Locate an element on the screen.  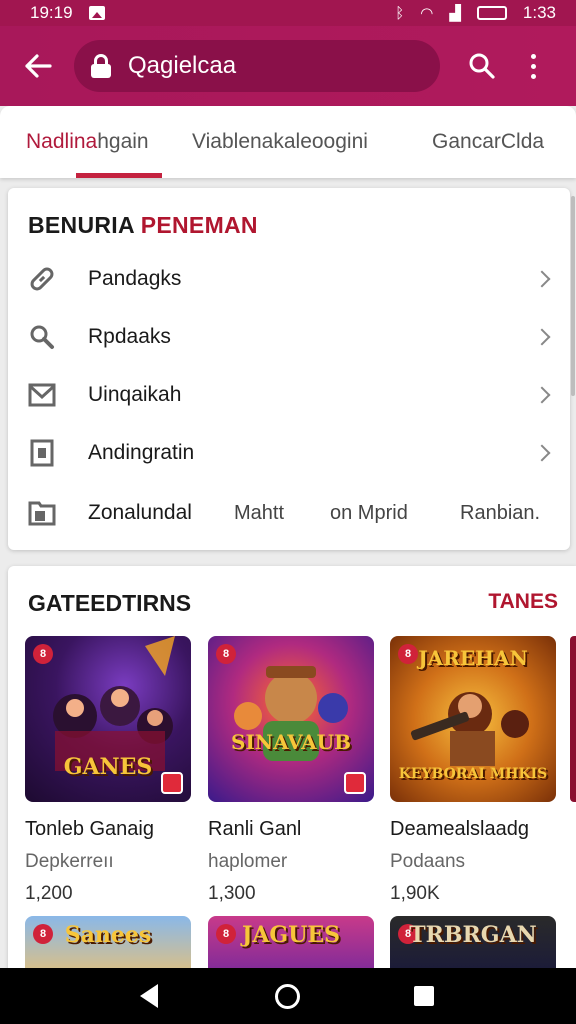
menu-item-label: Rpdaaks is located at coordinates (129, 336).